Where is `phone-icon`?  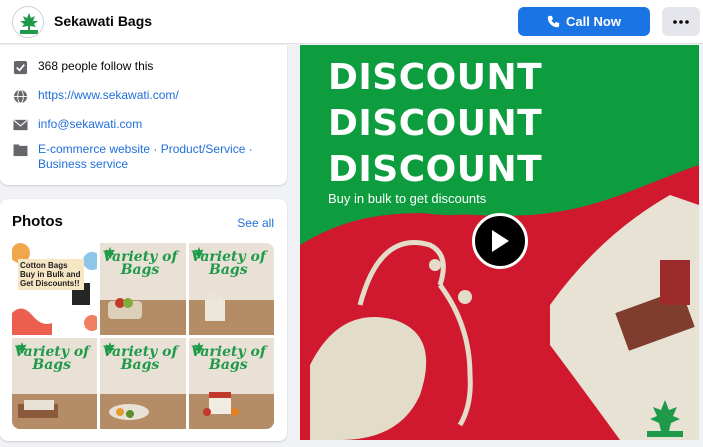
phone-icon is located at coordinates (553, 21).